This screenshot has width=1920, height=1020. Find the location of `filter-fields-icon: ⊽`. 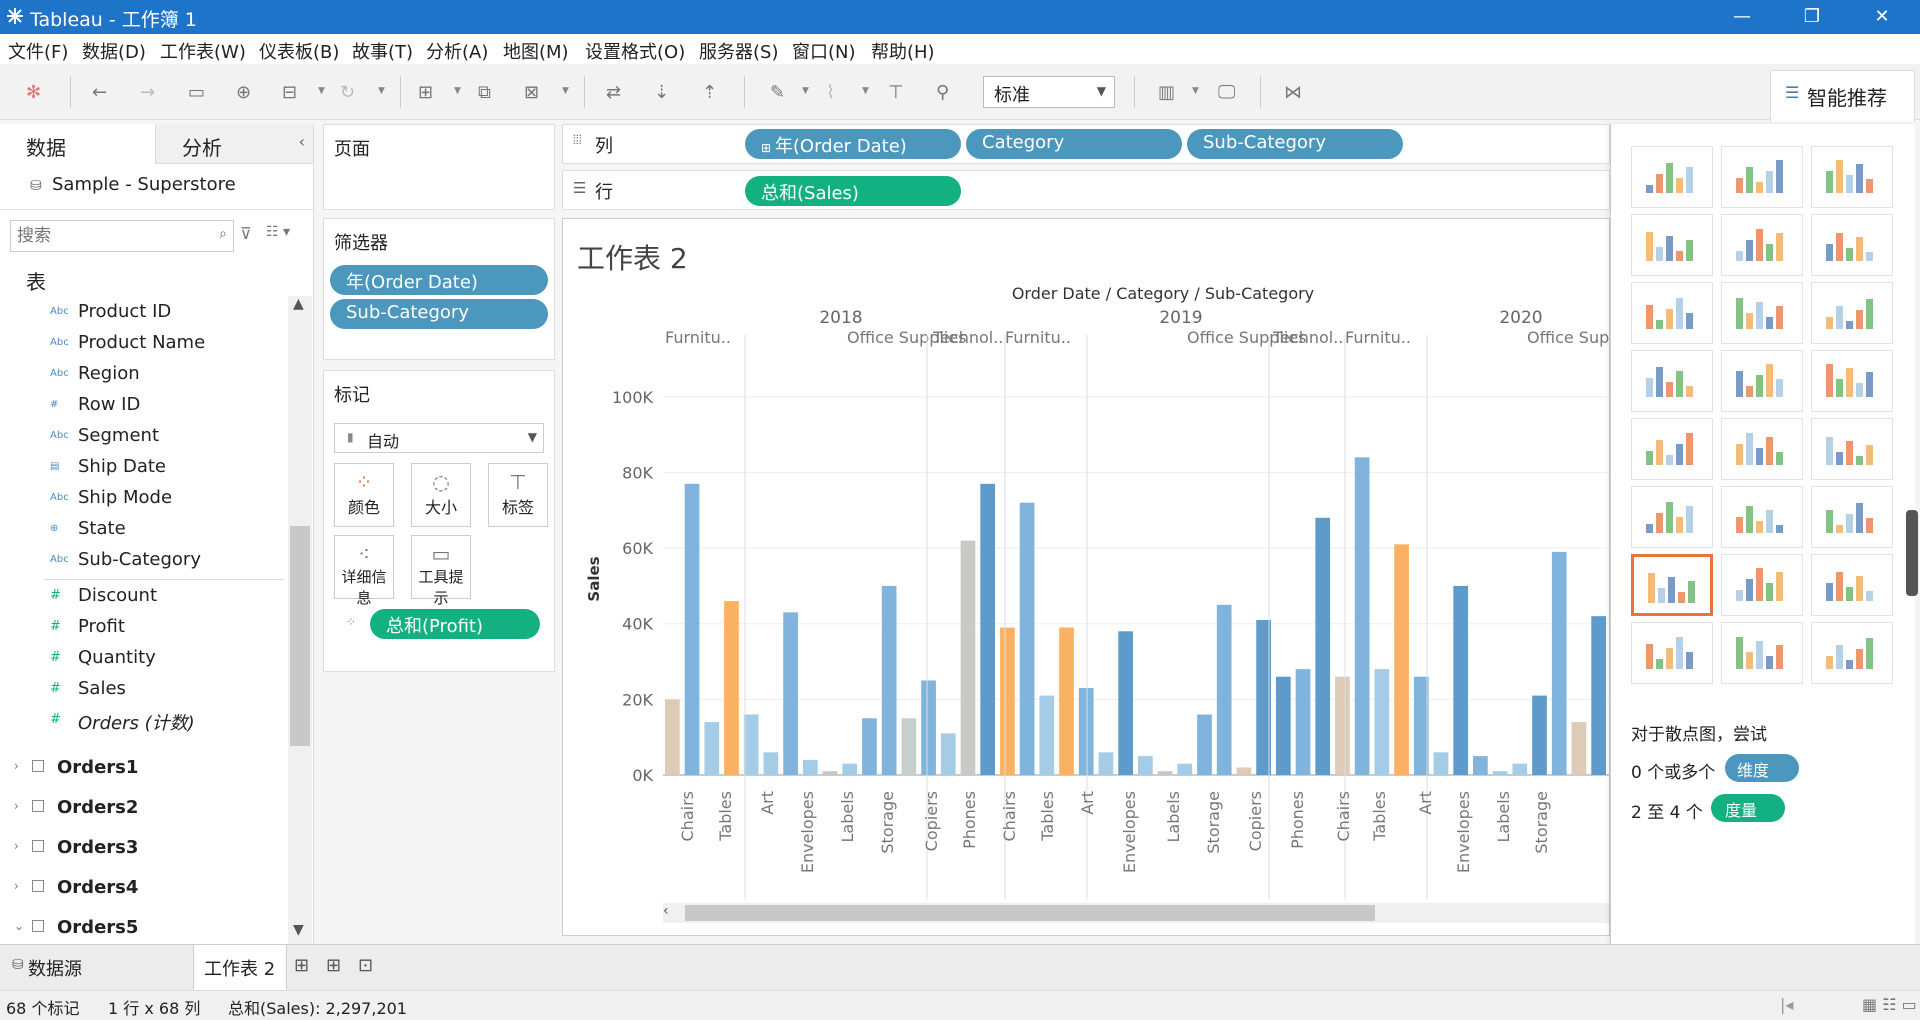

filter-fields-icon: ⊽ is located at coordinates (246, 233).